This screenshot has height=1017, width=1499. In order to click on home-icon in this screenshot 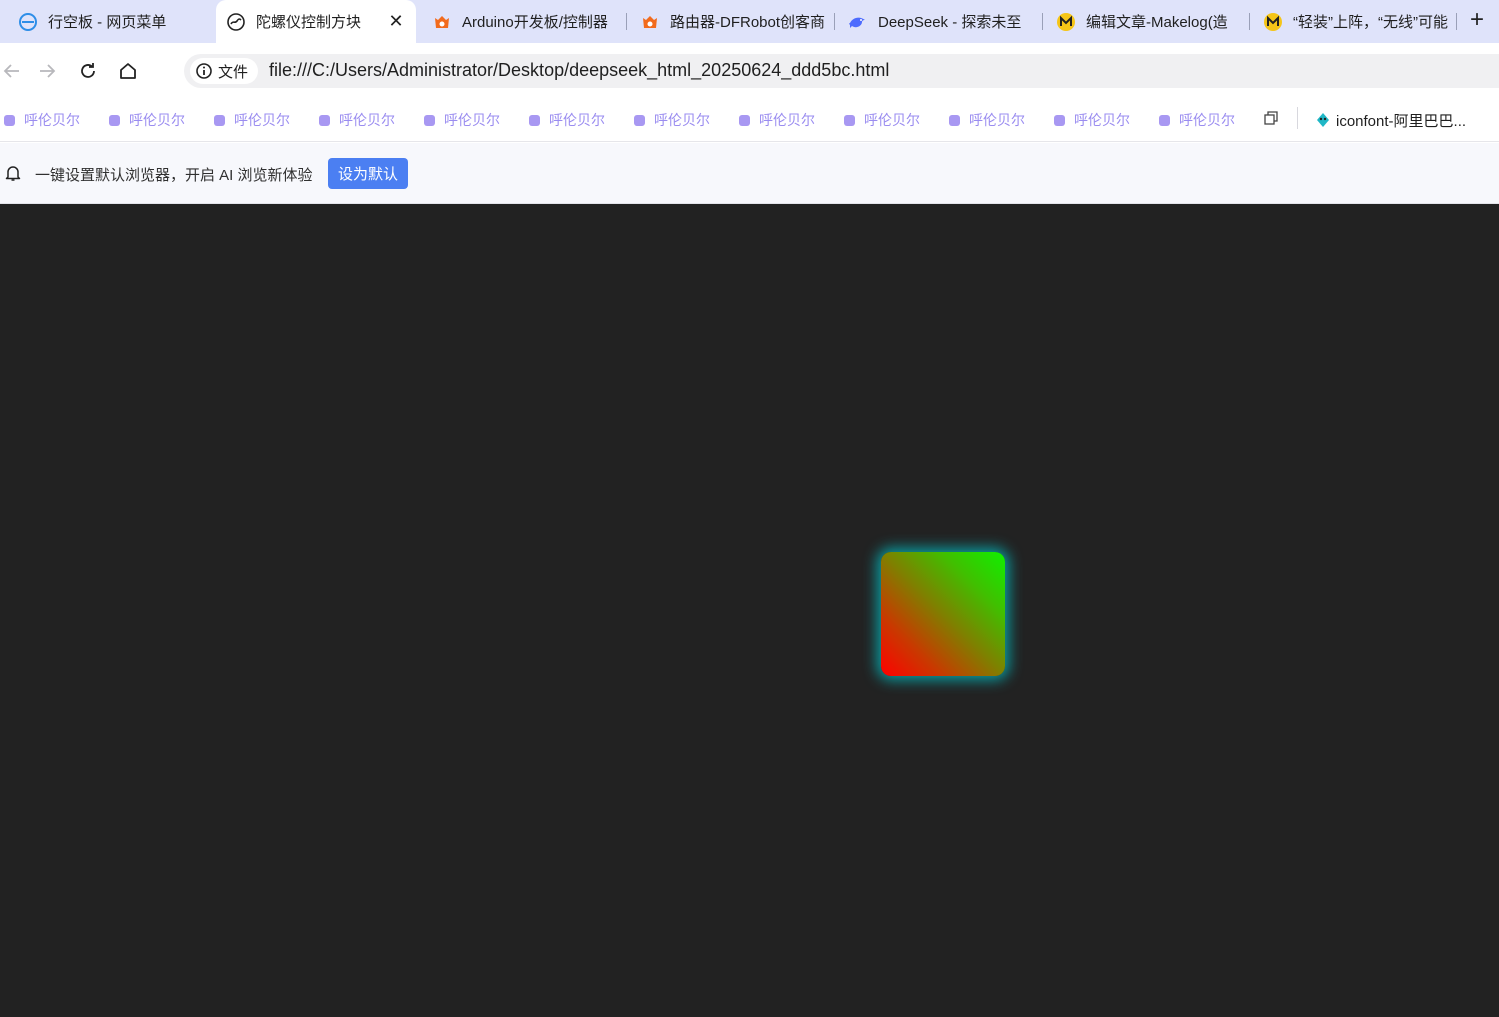, I will do `click(128, 71)`.